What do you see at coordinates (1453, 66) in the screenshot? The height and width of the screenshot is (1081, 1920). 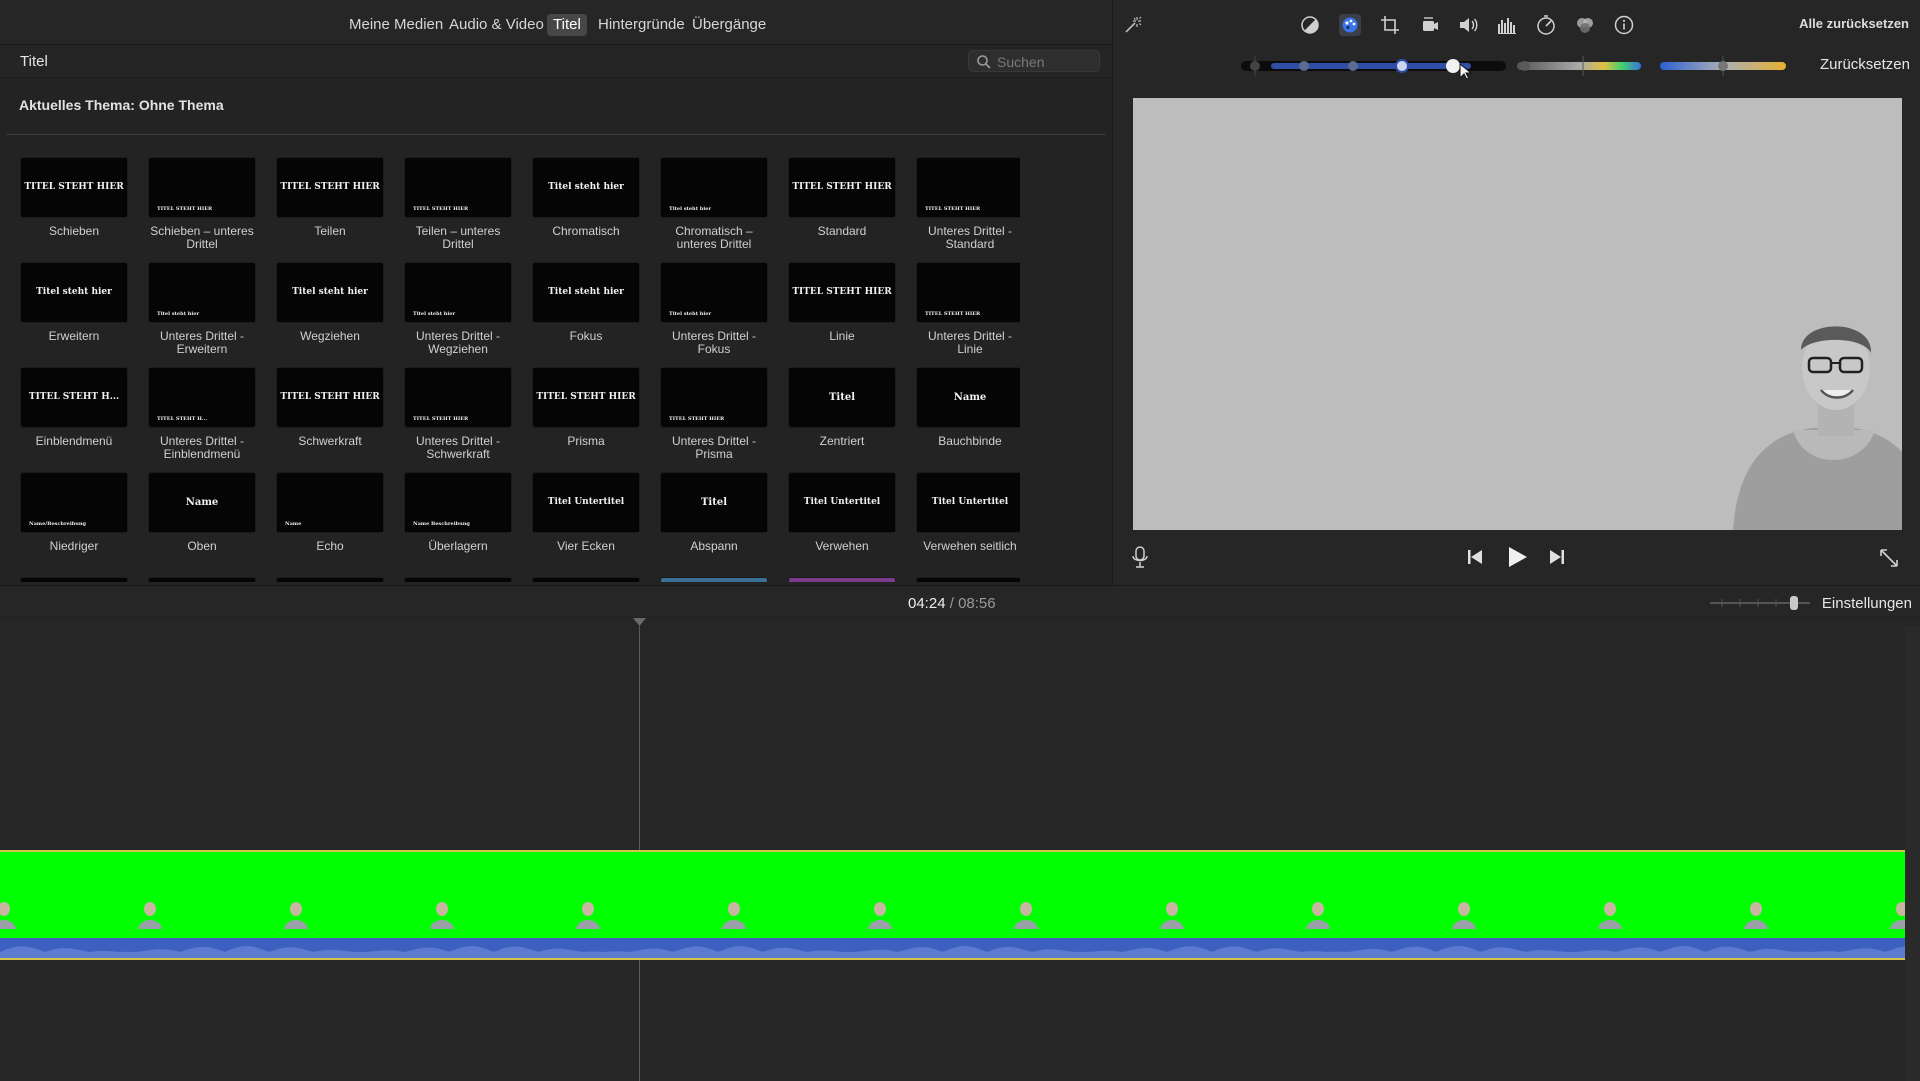 I see `whites-handle` at bounding box center [1453, 66].